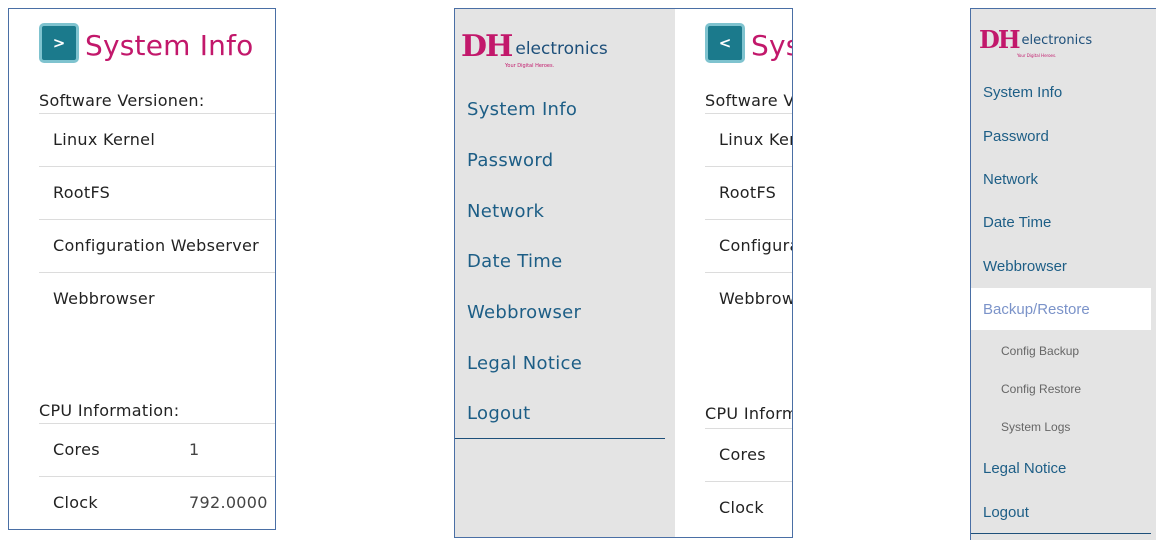 This screenshot has width=1156, height=540. I want to click on nav-config-restore: Config Restore, so click(1041, 389).